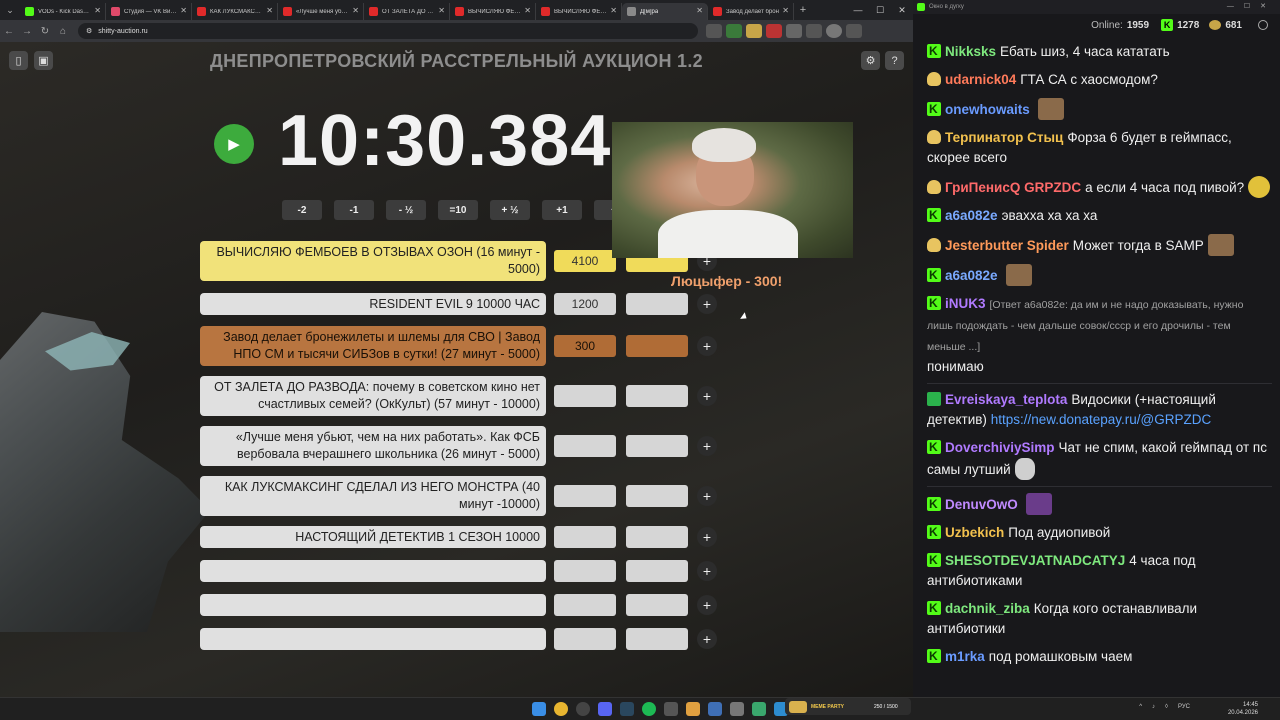 The image size is (1280, 720). What do you see at coordinates (407, 11) in the screenshot?
I see `browser-tab: ОТ ЗАЛЕТА ДО РАЗ ✕` at bounding box center [407, 11].